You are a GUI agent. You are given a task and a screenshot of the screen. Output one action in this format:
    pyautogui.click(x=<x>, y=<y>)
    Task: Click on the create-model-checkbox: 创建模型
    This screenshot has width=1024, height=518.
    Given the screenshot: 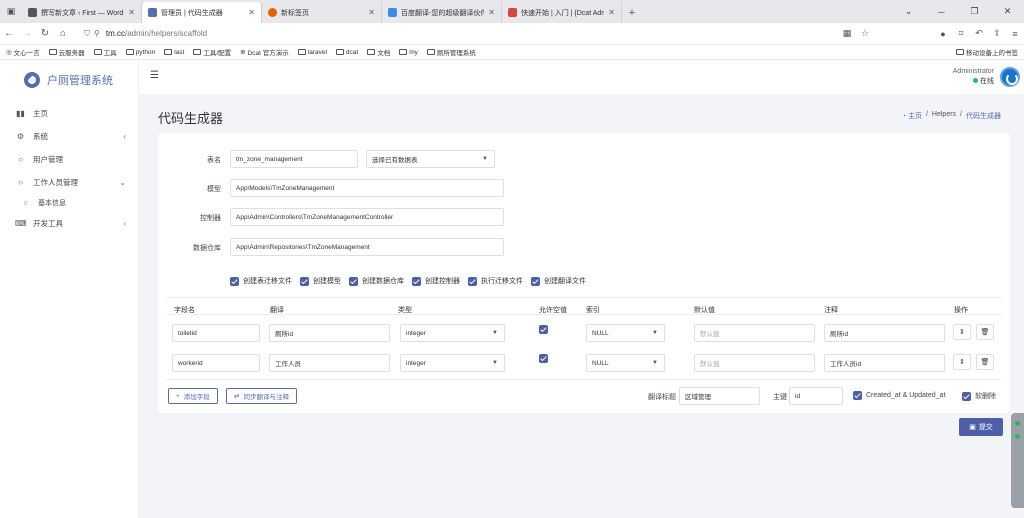 What is the action you would take?
    pyautogui.click(x=320, y=281)
    